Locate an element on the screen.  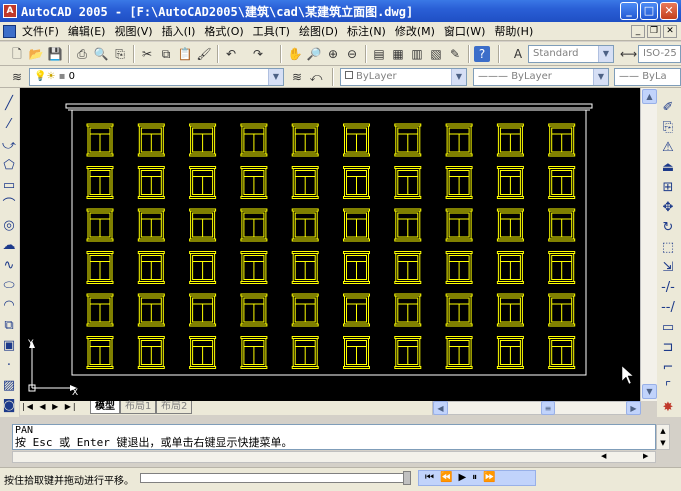
doc-close-button: ✕ is located at coordinates (670, 31).